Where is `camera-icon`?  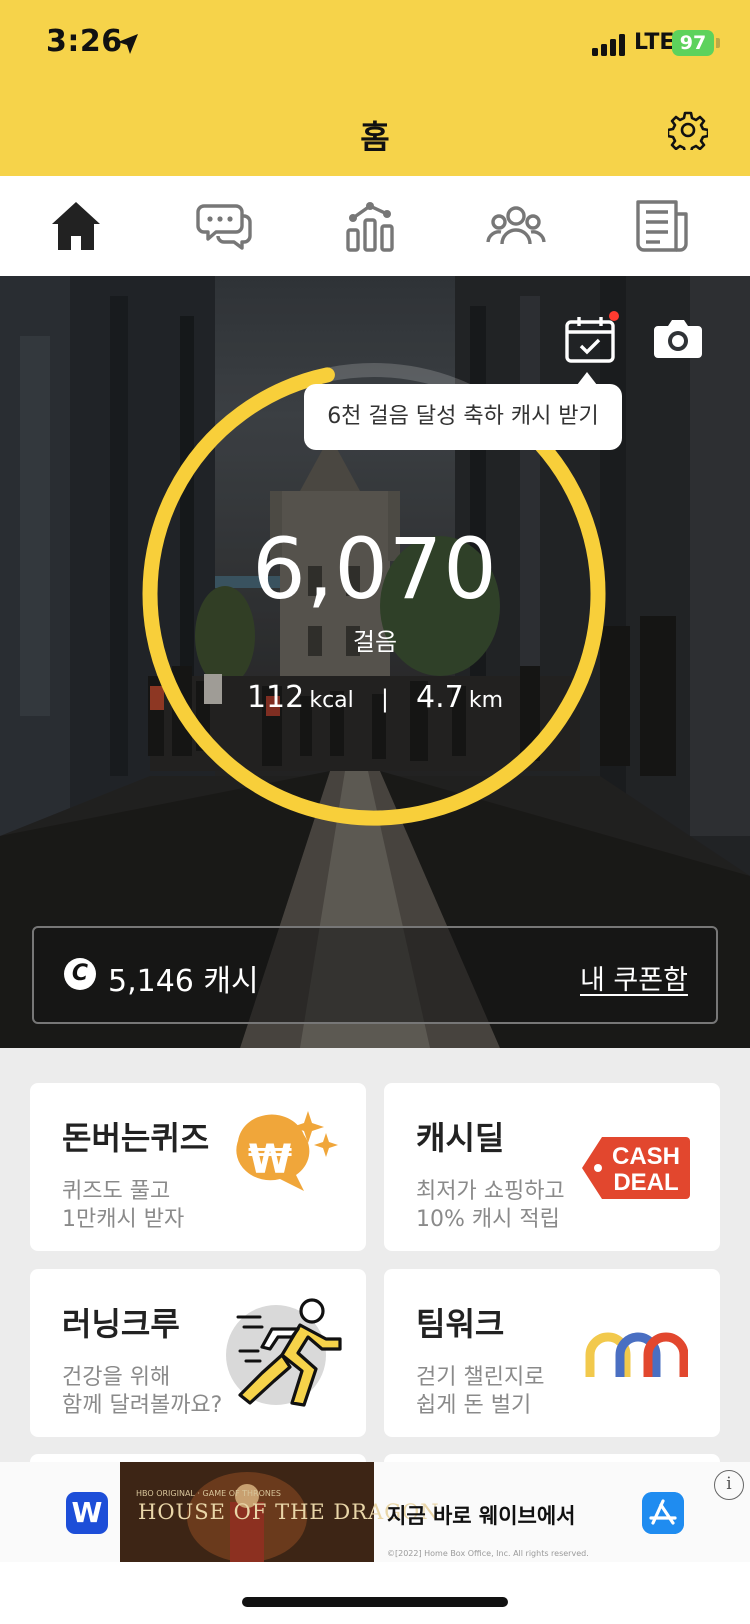
camera-icon is located at coordinates (678, 339).